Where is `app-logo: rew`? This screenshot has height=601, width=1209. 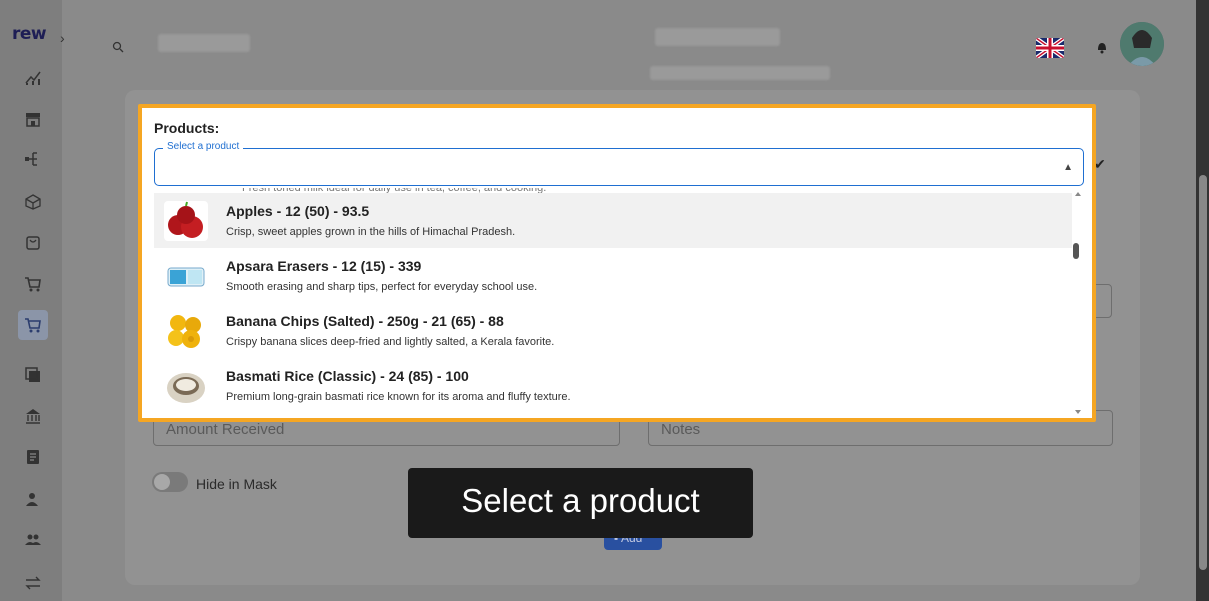 app-logo: rew is located at coordinates (29, 34).